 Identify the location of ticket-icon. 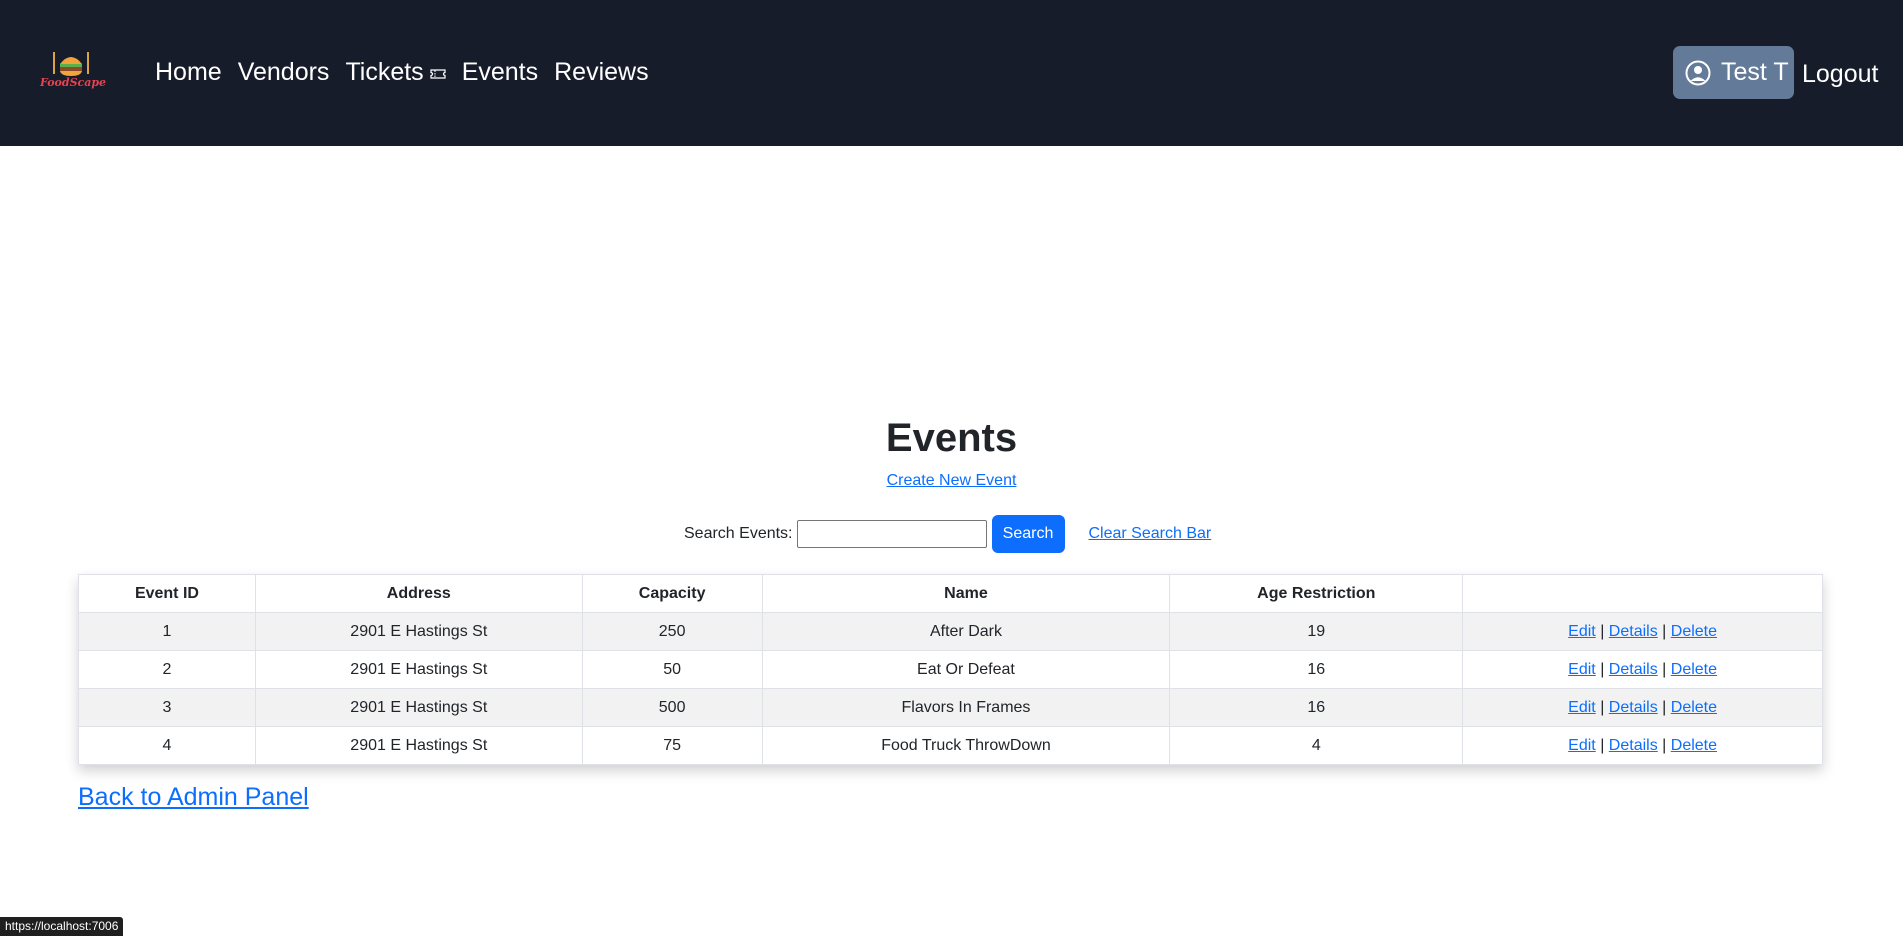
(438, 74).